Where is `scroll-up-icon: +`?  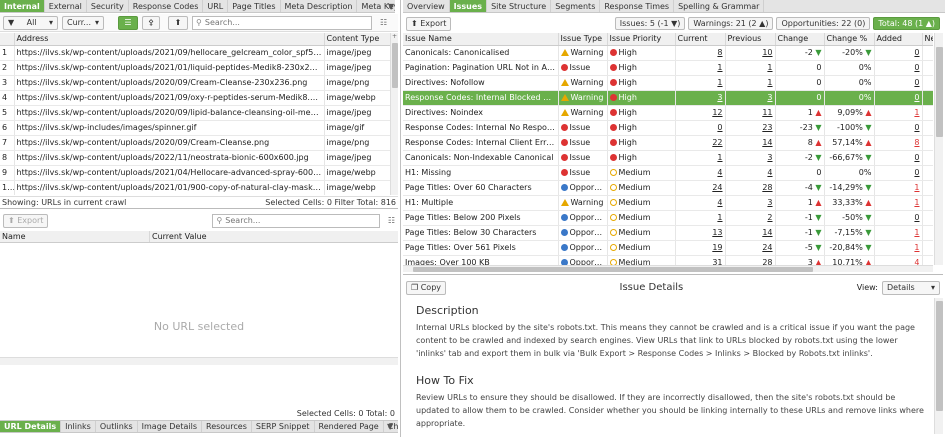 scroll-up-icon: + is located at coordinates (394, 36).